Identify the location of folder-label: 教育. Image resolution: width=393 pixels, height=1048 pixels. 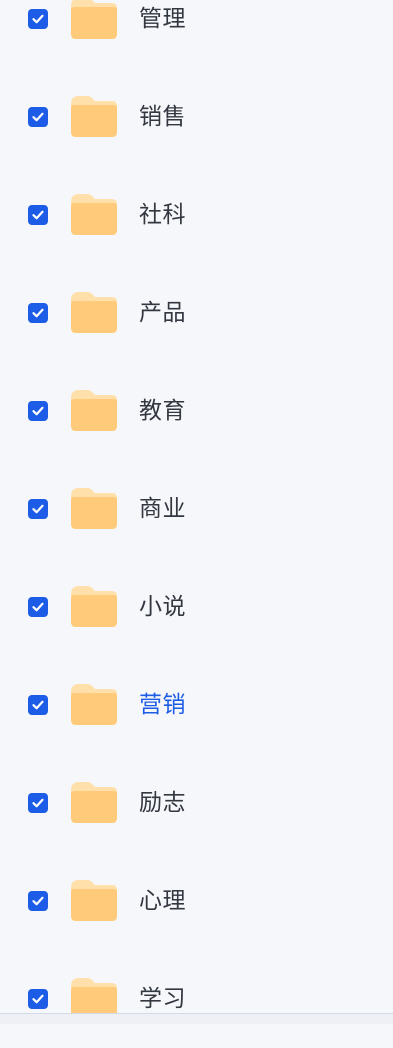
(162, 411).